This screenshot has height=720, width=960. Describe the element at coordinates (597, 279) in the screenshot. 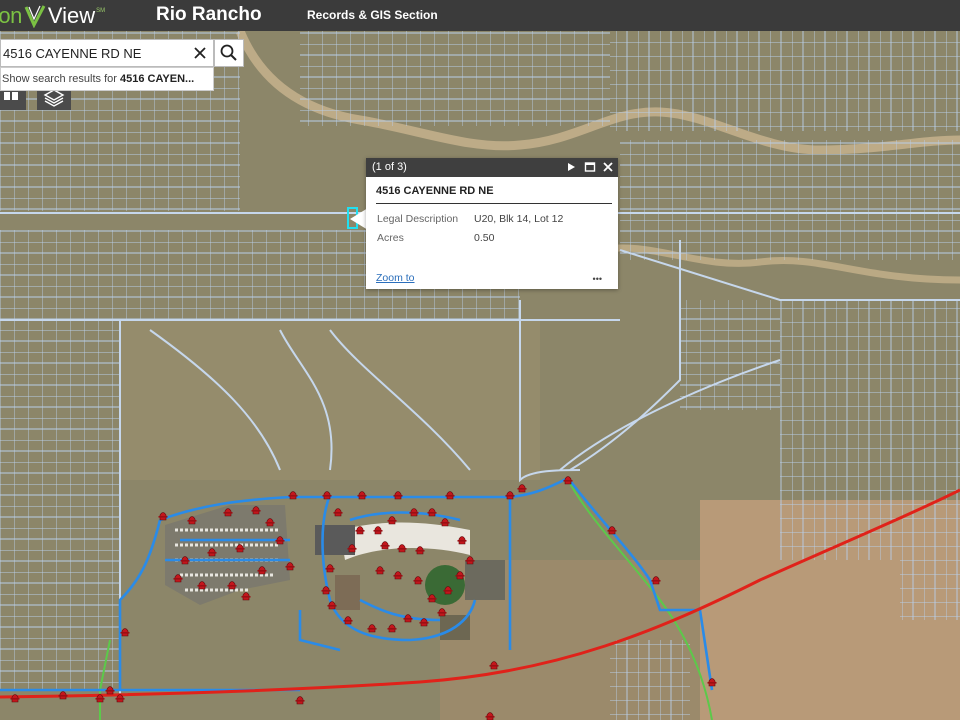

I see `more-icon: •••` at that location.